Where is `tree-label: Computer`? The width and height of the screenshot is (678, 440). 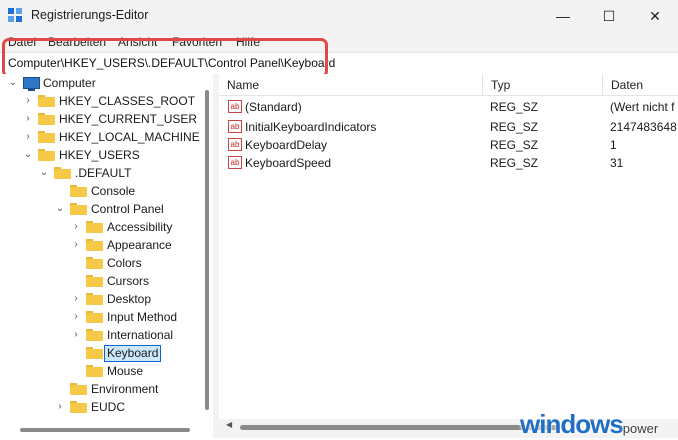
tree-label: Computer is located at coordinates (69, 83).